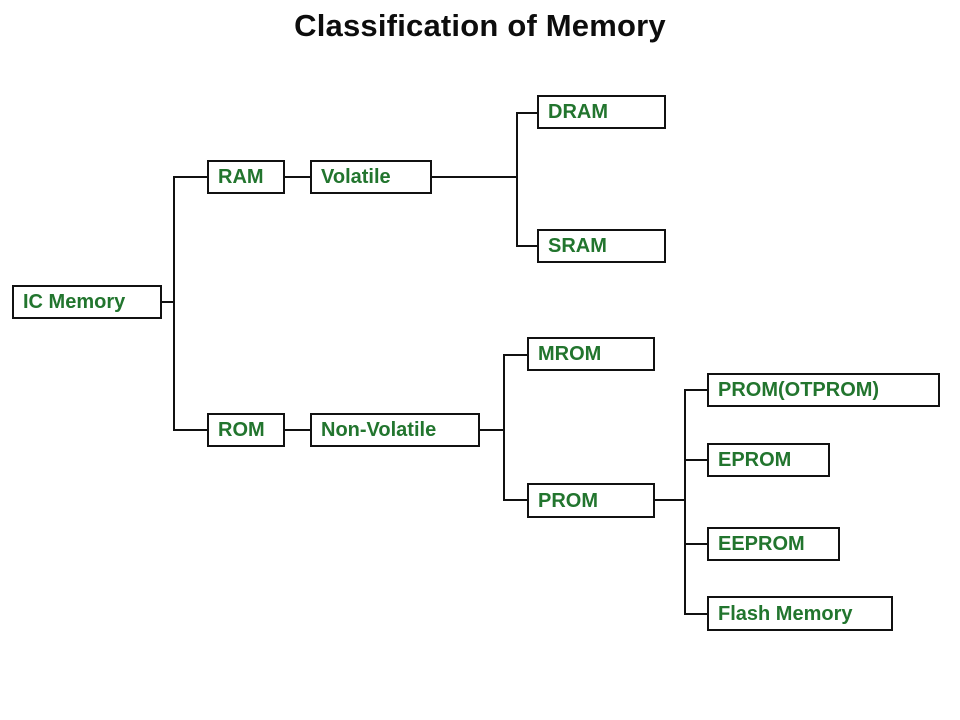 The height and width of the screenshot is (720, 960). What do you see at coordinates (527, 246) in the screenshot?
I see `connector-bus-to-sram` at bounding box center [527, 246].